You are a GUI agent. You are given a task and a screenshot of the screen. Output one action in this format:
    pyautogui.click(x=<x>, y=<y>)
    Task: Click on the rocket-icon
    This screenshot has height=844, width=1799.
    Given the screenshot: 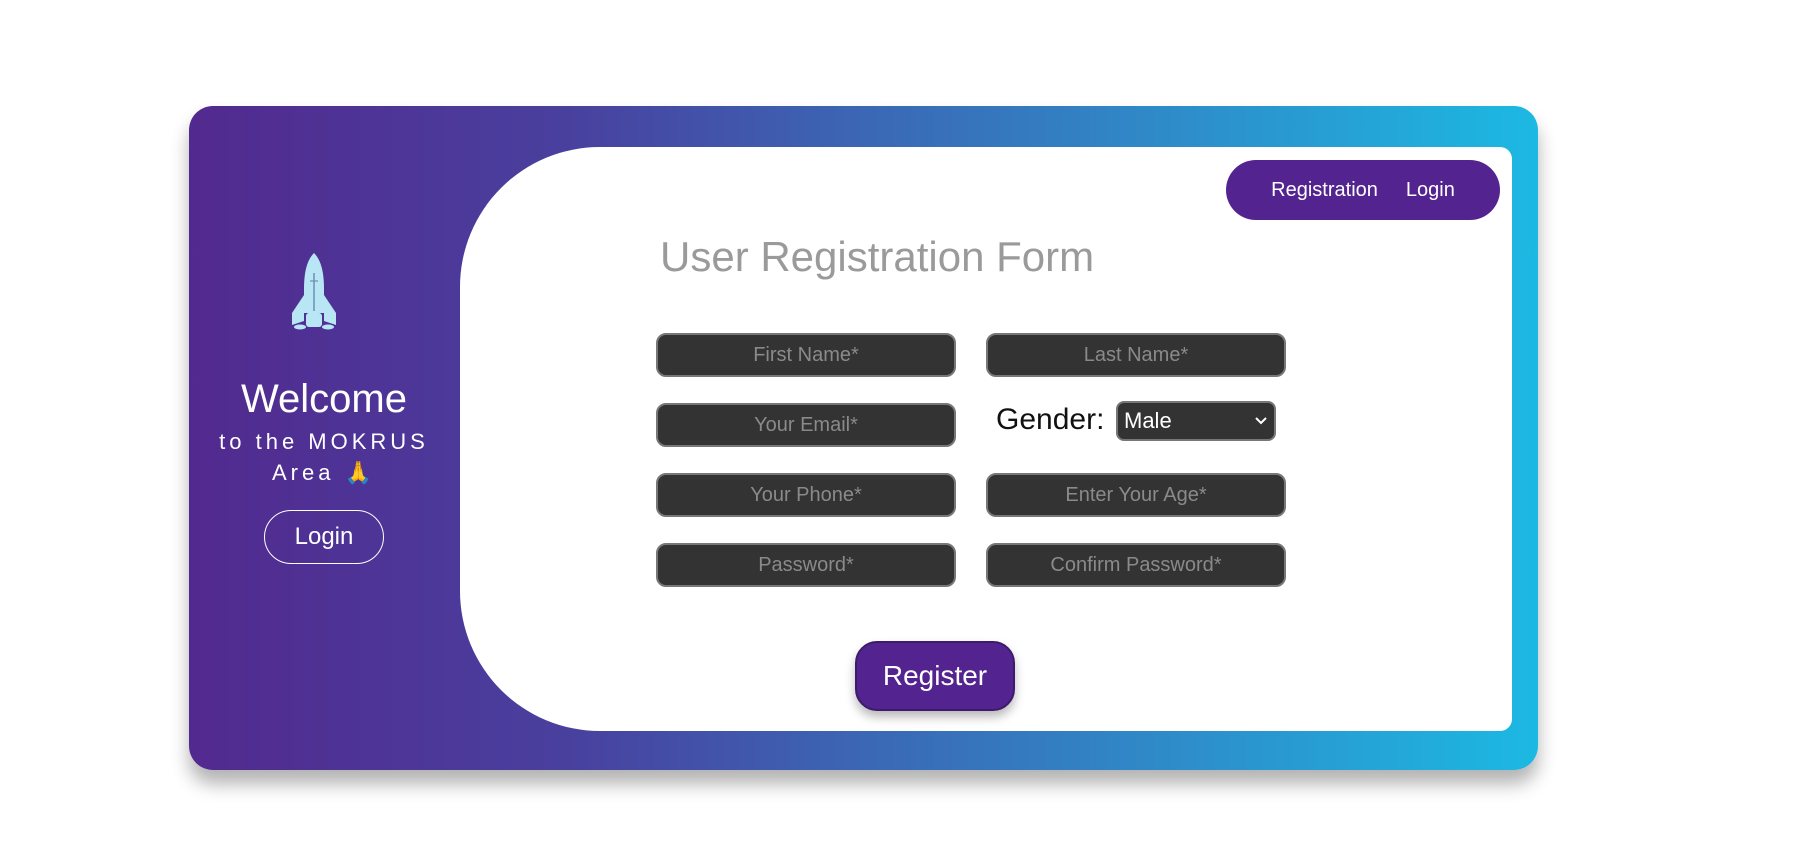 What is the action you would take?
    pyautogui.click(x=314, y=291)
    